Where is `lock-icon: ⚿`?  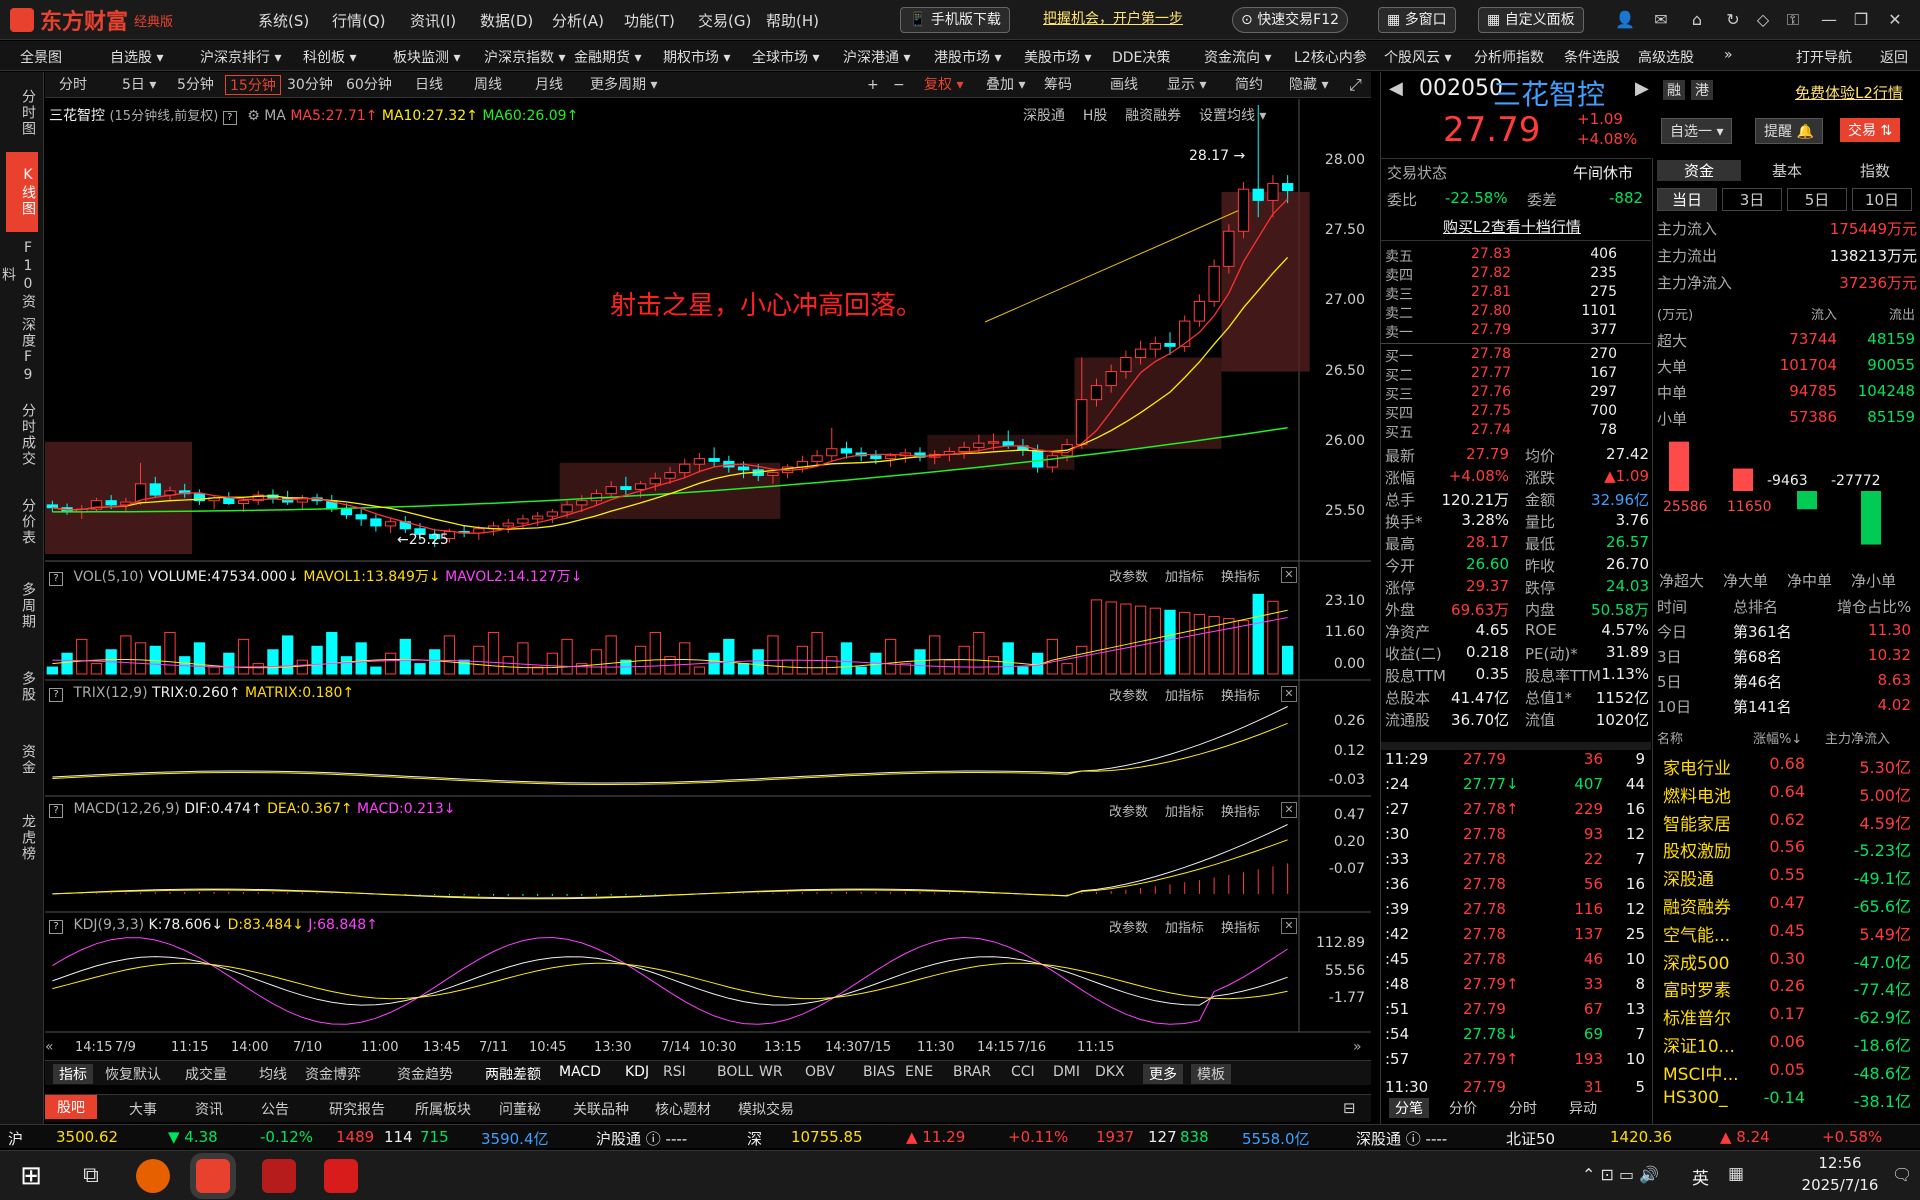 lock-icon: ⚿ is located at coordinates (1793, 20).